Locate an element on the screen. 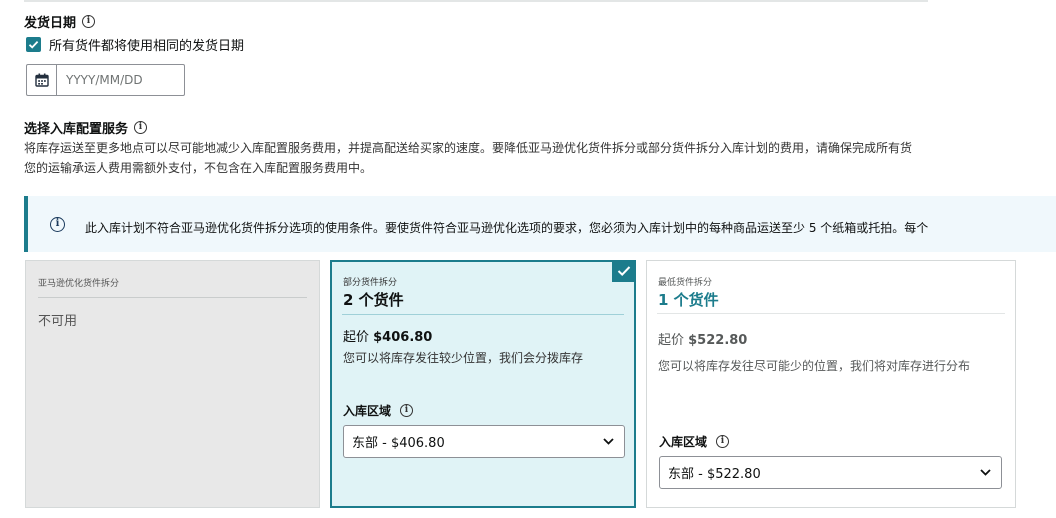  placement-service-heading: 选择入库配置服务 i is located at coordinates (86, 127).